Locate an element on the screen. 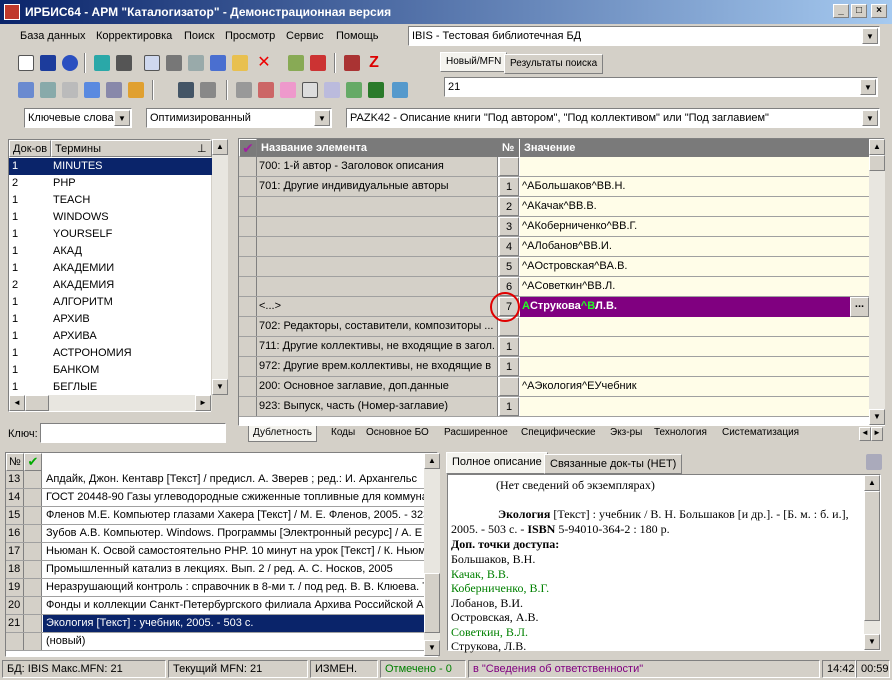  grid-row-num: 5 is located at coordinates (509, 266).